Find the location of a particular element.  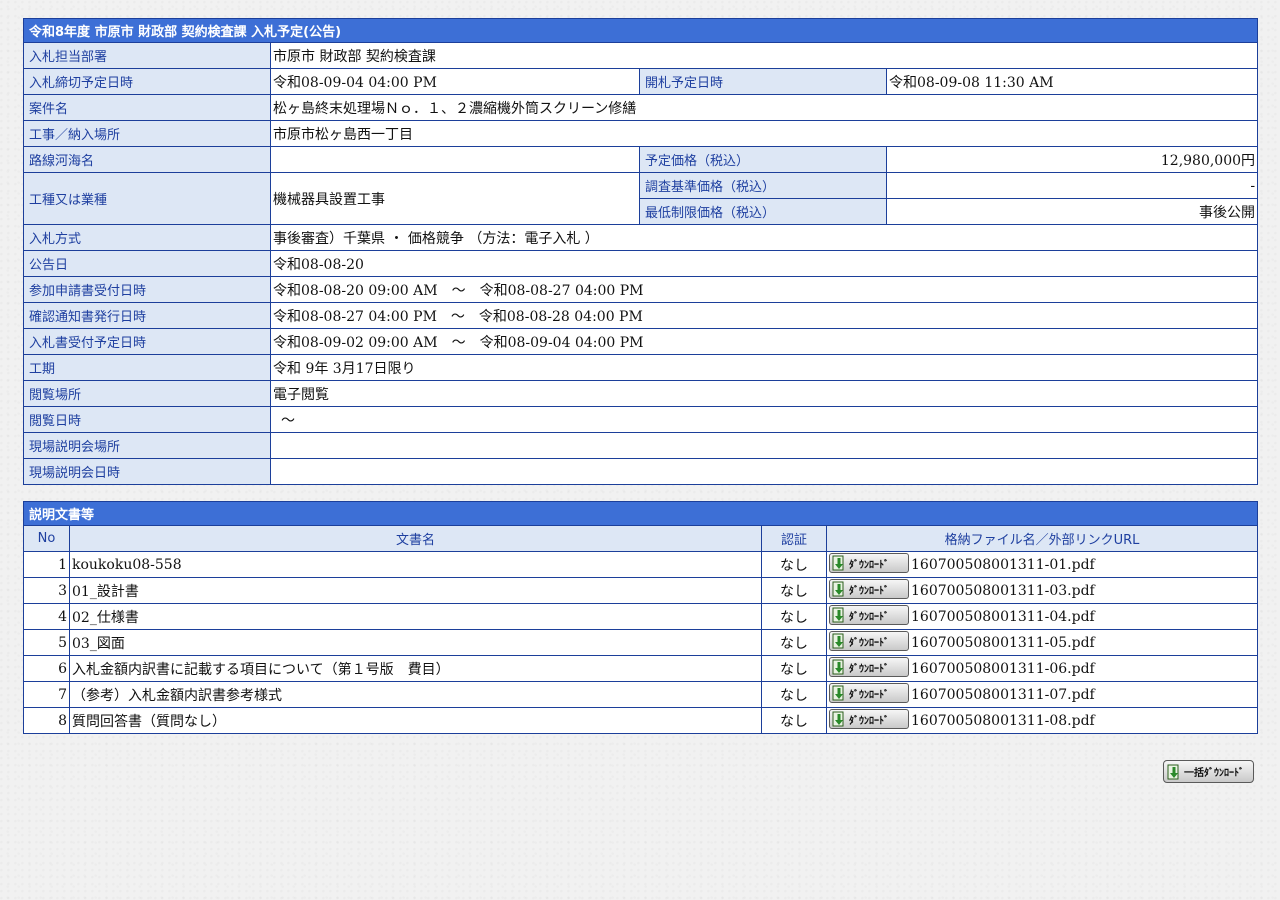

viewing-time-value: ～ is located at coordinates (764, 419).